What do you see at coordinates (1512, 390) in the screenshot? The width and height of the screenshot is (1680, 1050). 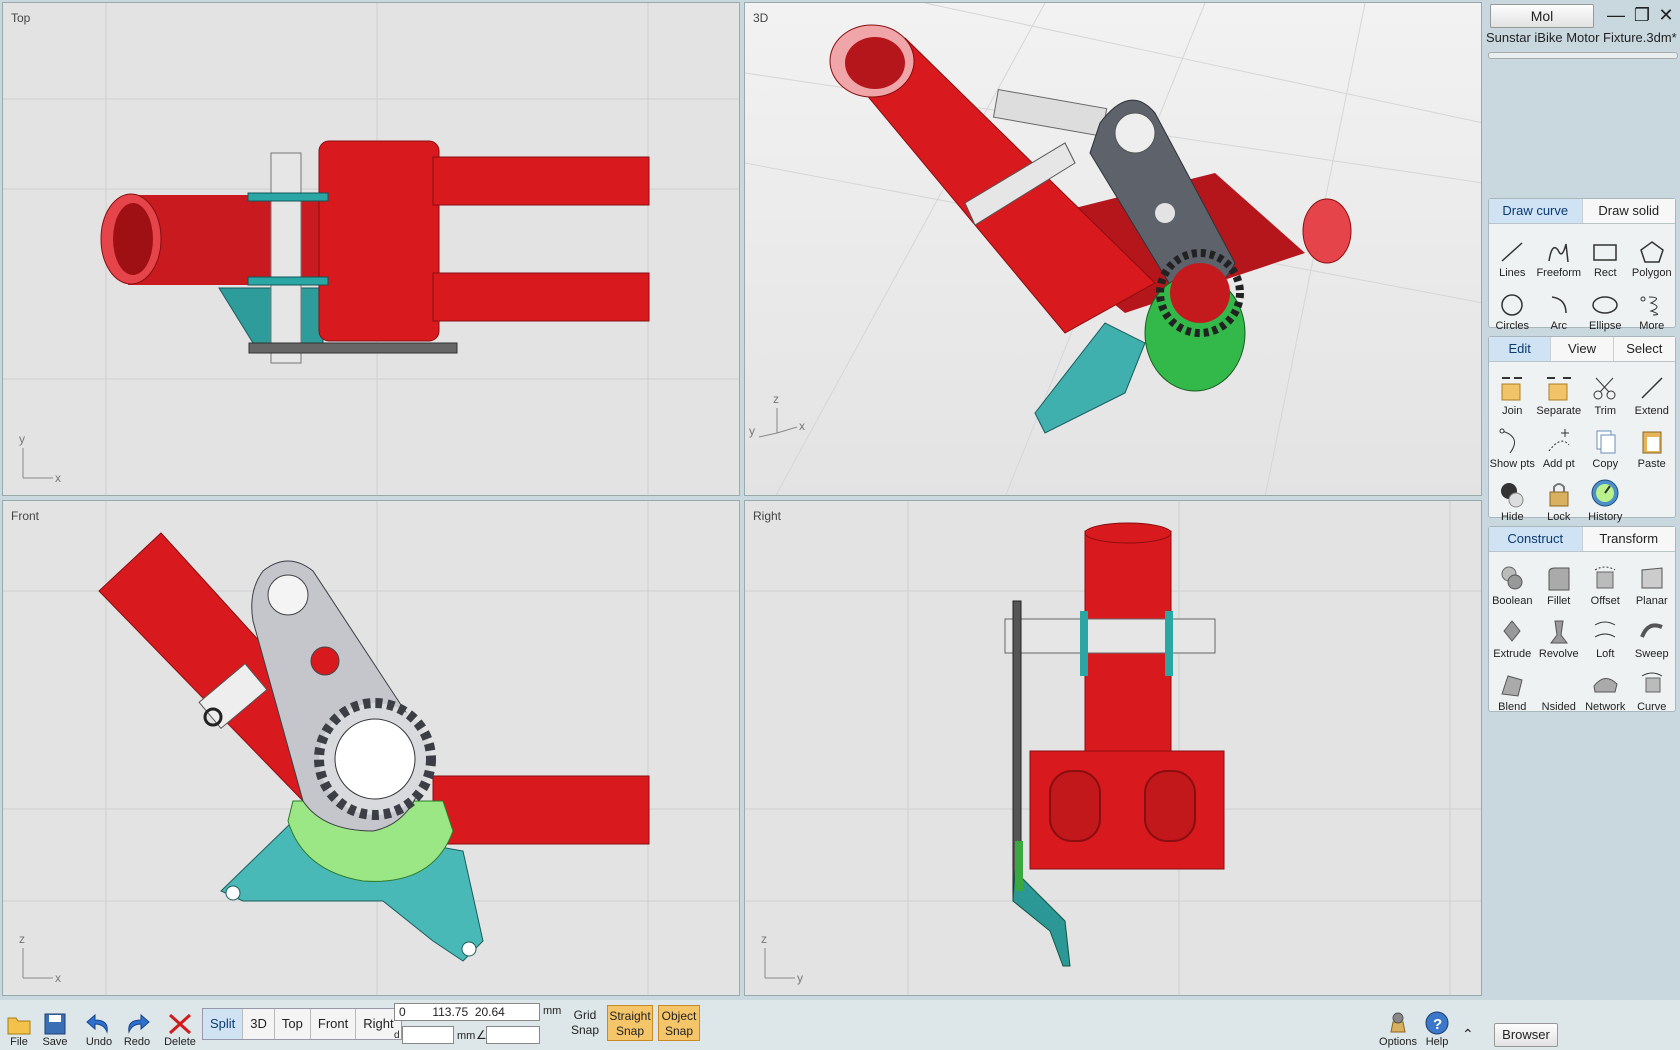 I see `tool-join: Join` at bounding box center [1512, 390].